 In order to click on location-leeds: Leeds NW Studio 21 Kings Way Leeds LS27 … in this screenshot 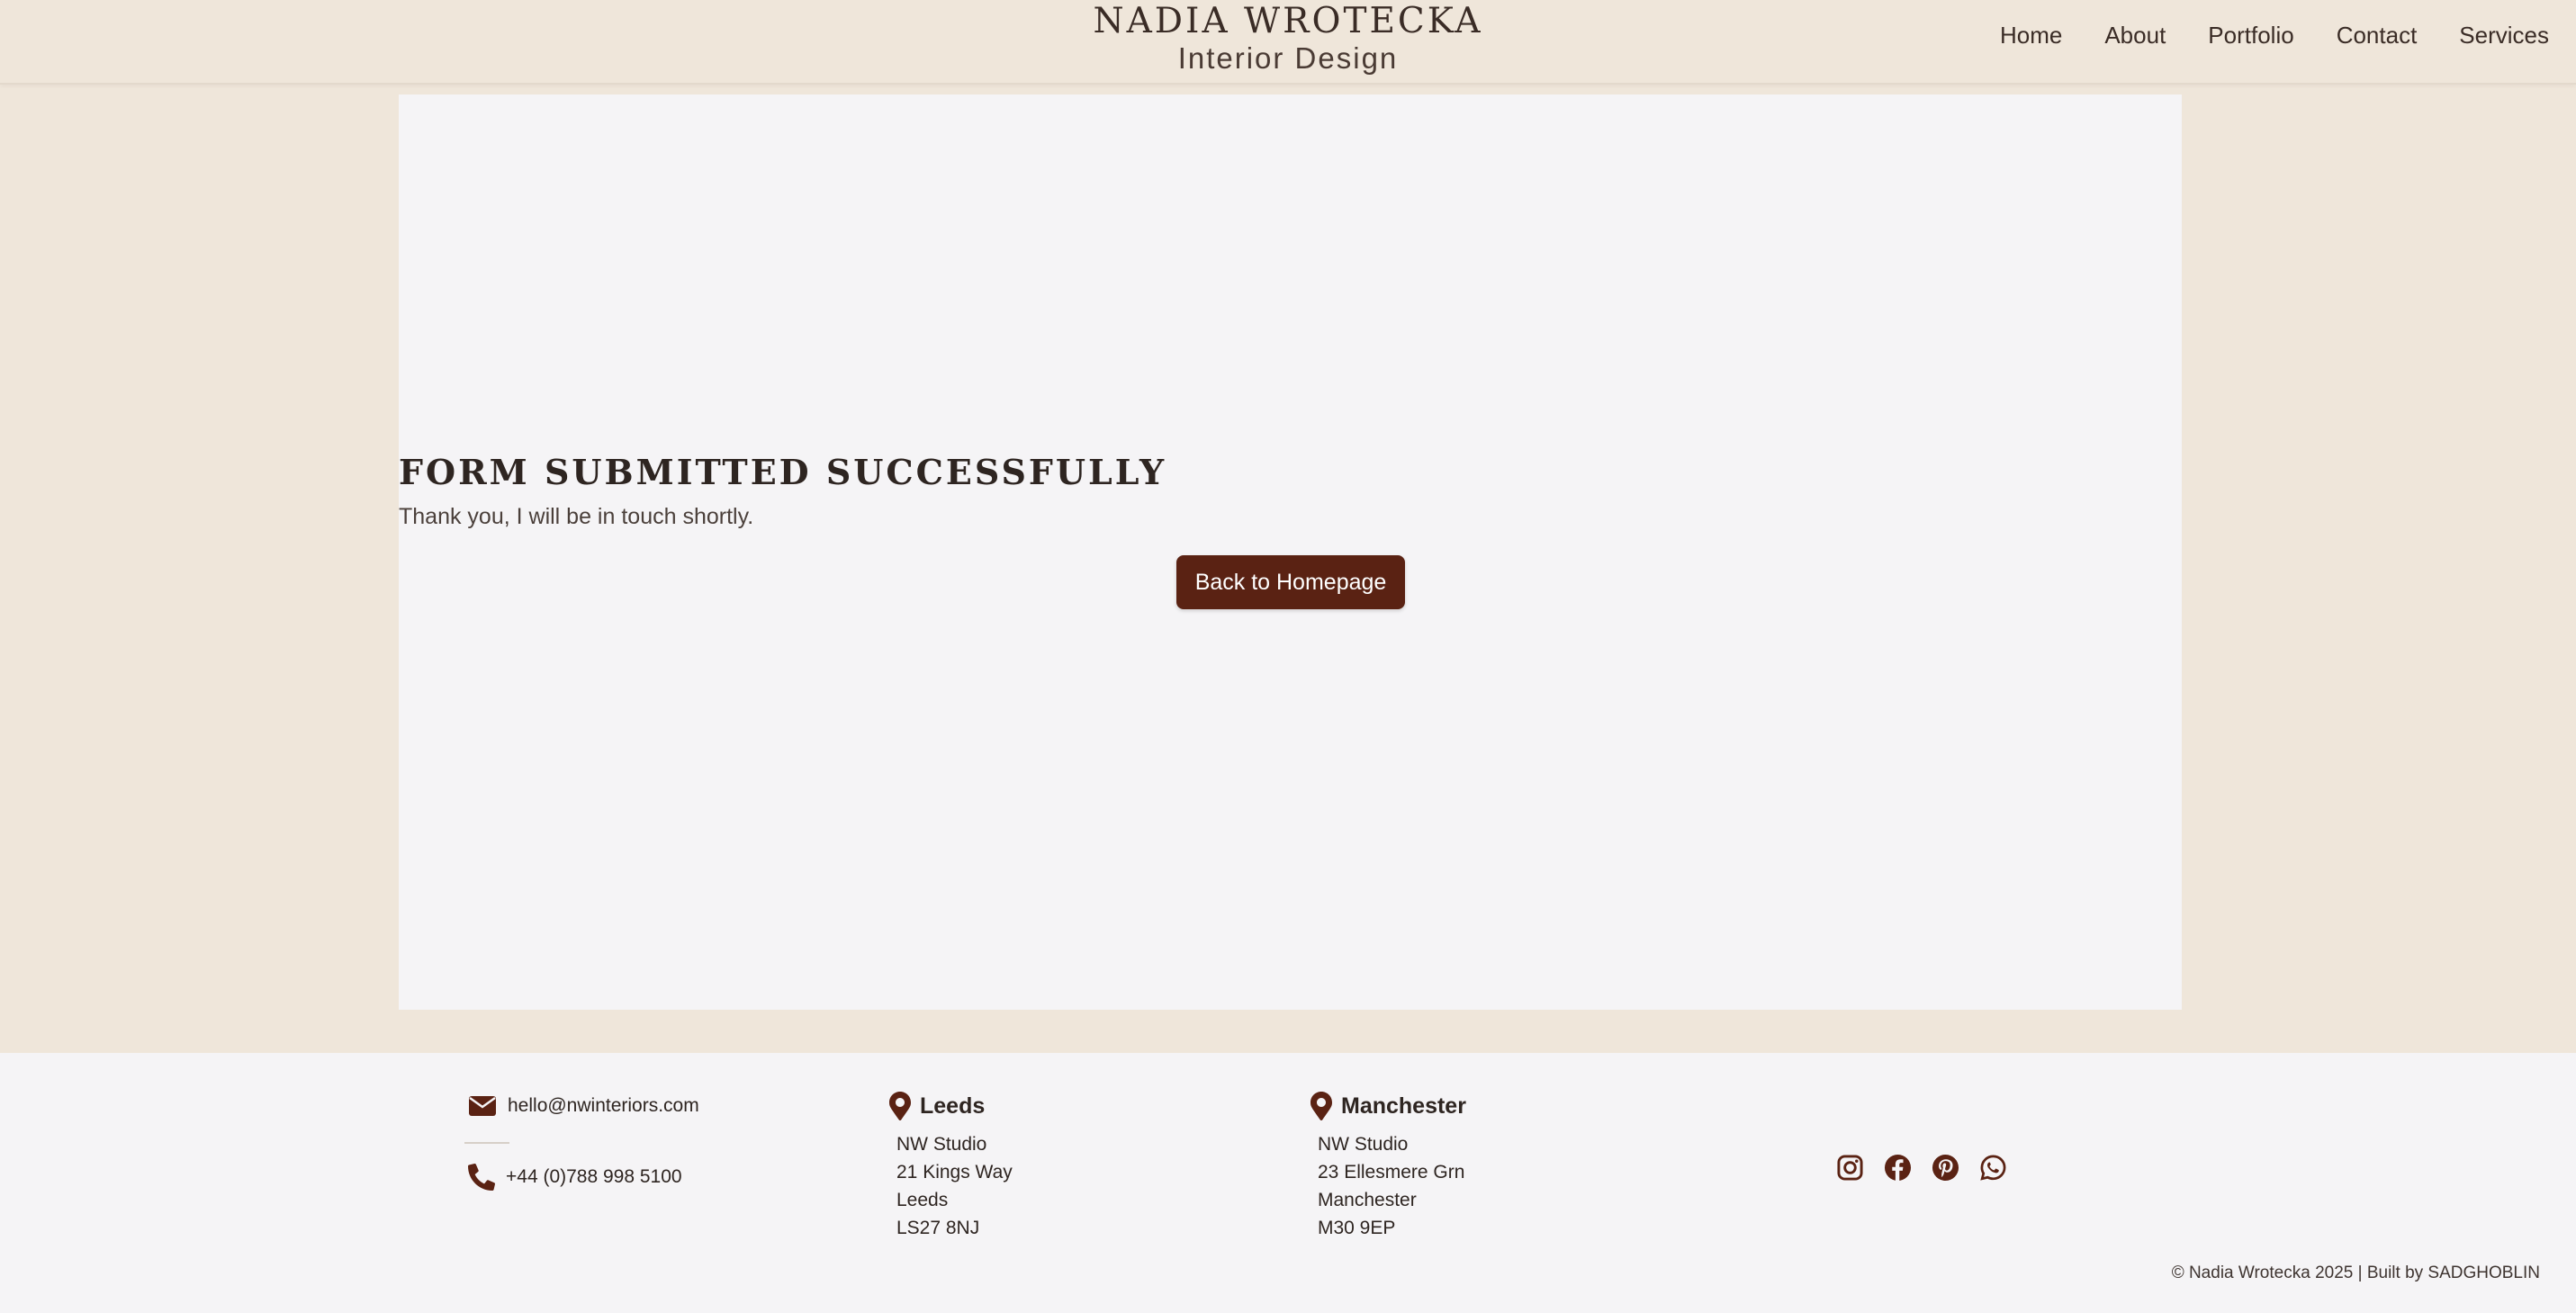, I will do `click(951, 1166)`.